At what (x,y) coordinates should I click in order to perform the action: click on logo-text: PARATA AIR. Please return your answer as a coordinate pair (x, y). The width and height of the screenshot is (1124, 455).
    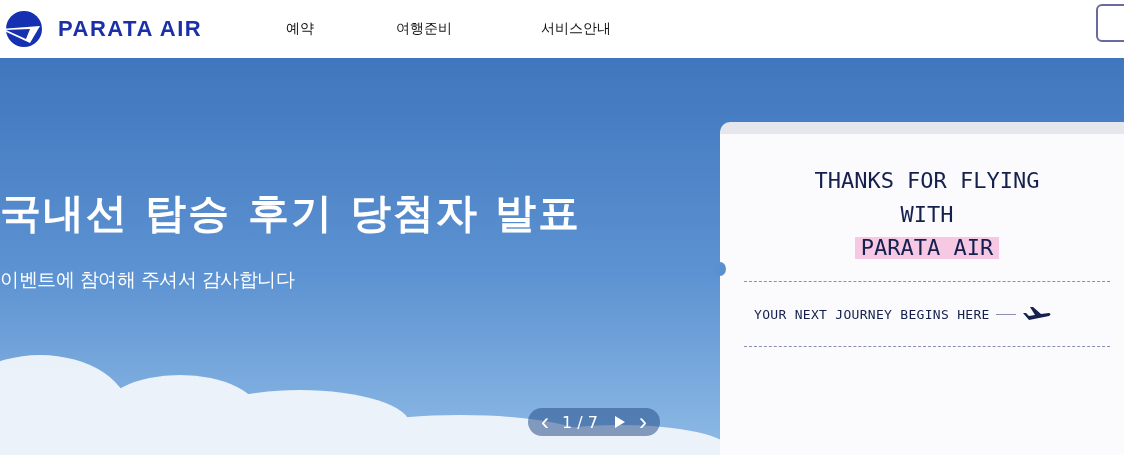
    Looking at the image, I should click on (130, 29).